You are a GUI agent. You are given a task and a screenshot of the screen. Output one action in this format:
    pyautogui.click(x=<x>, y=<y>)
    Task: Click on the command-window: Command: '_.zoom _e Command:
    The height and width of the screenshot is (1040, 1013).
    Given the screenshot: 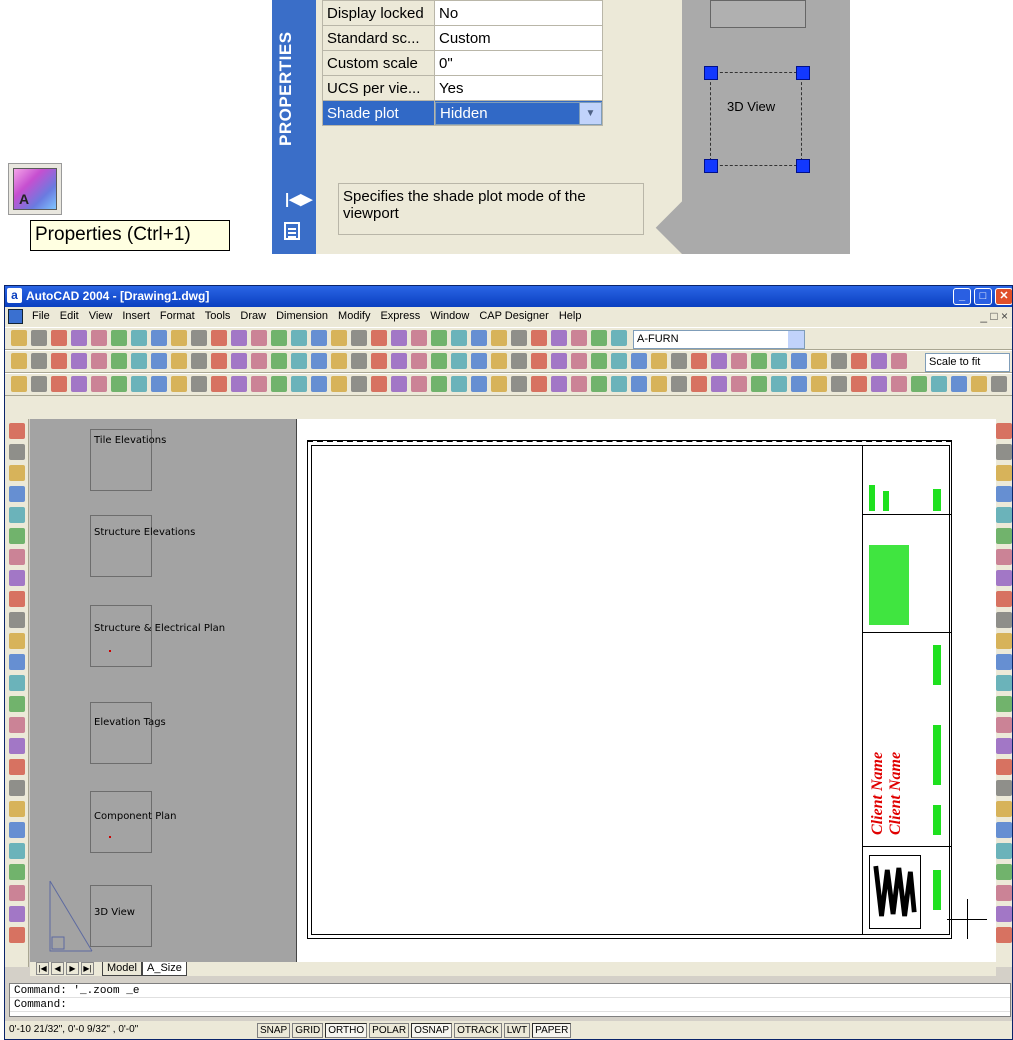 What is the action you would take?
    pyautogui.click(x=510, y=1000)
    